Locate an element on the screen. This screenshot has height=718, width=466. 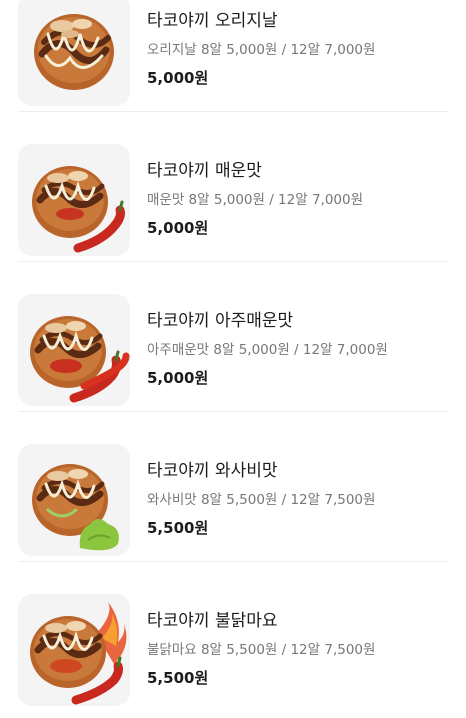
menu-item-name: 타코야끼 오리지날 is located at coordinates (212, 21).